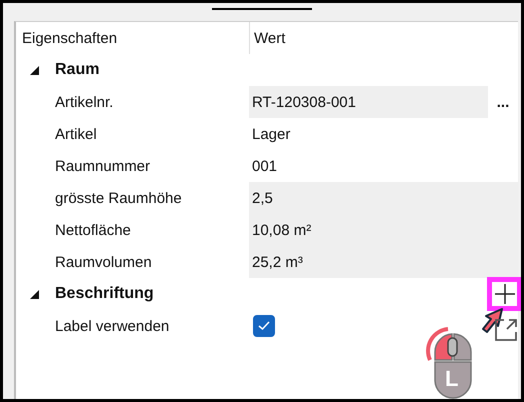 This screenshot has height=402, width=524. What do you see at coordinates (383, 166) in the screenshot?
I see `property-value: 001` at bounding box center [383, 166].